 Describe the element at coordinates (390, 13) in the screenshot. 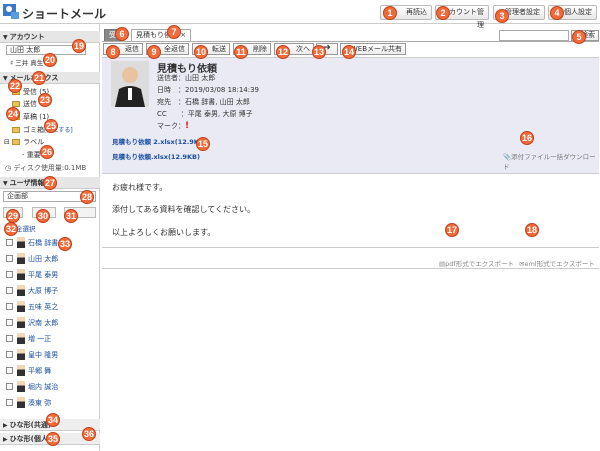

I see `annotation-badge: 1` at that location.